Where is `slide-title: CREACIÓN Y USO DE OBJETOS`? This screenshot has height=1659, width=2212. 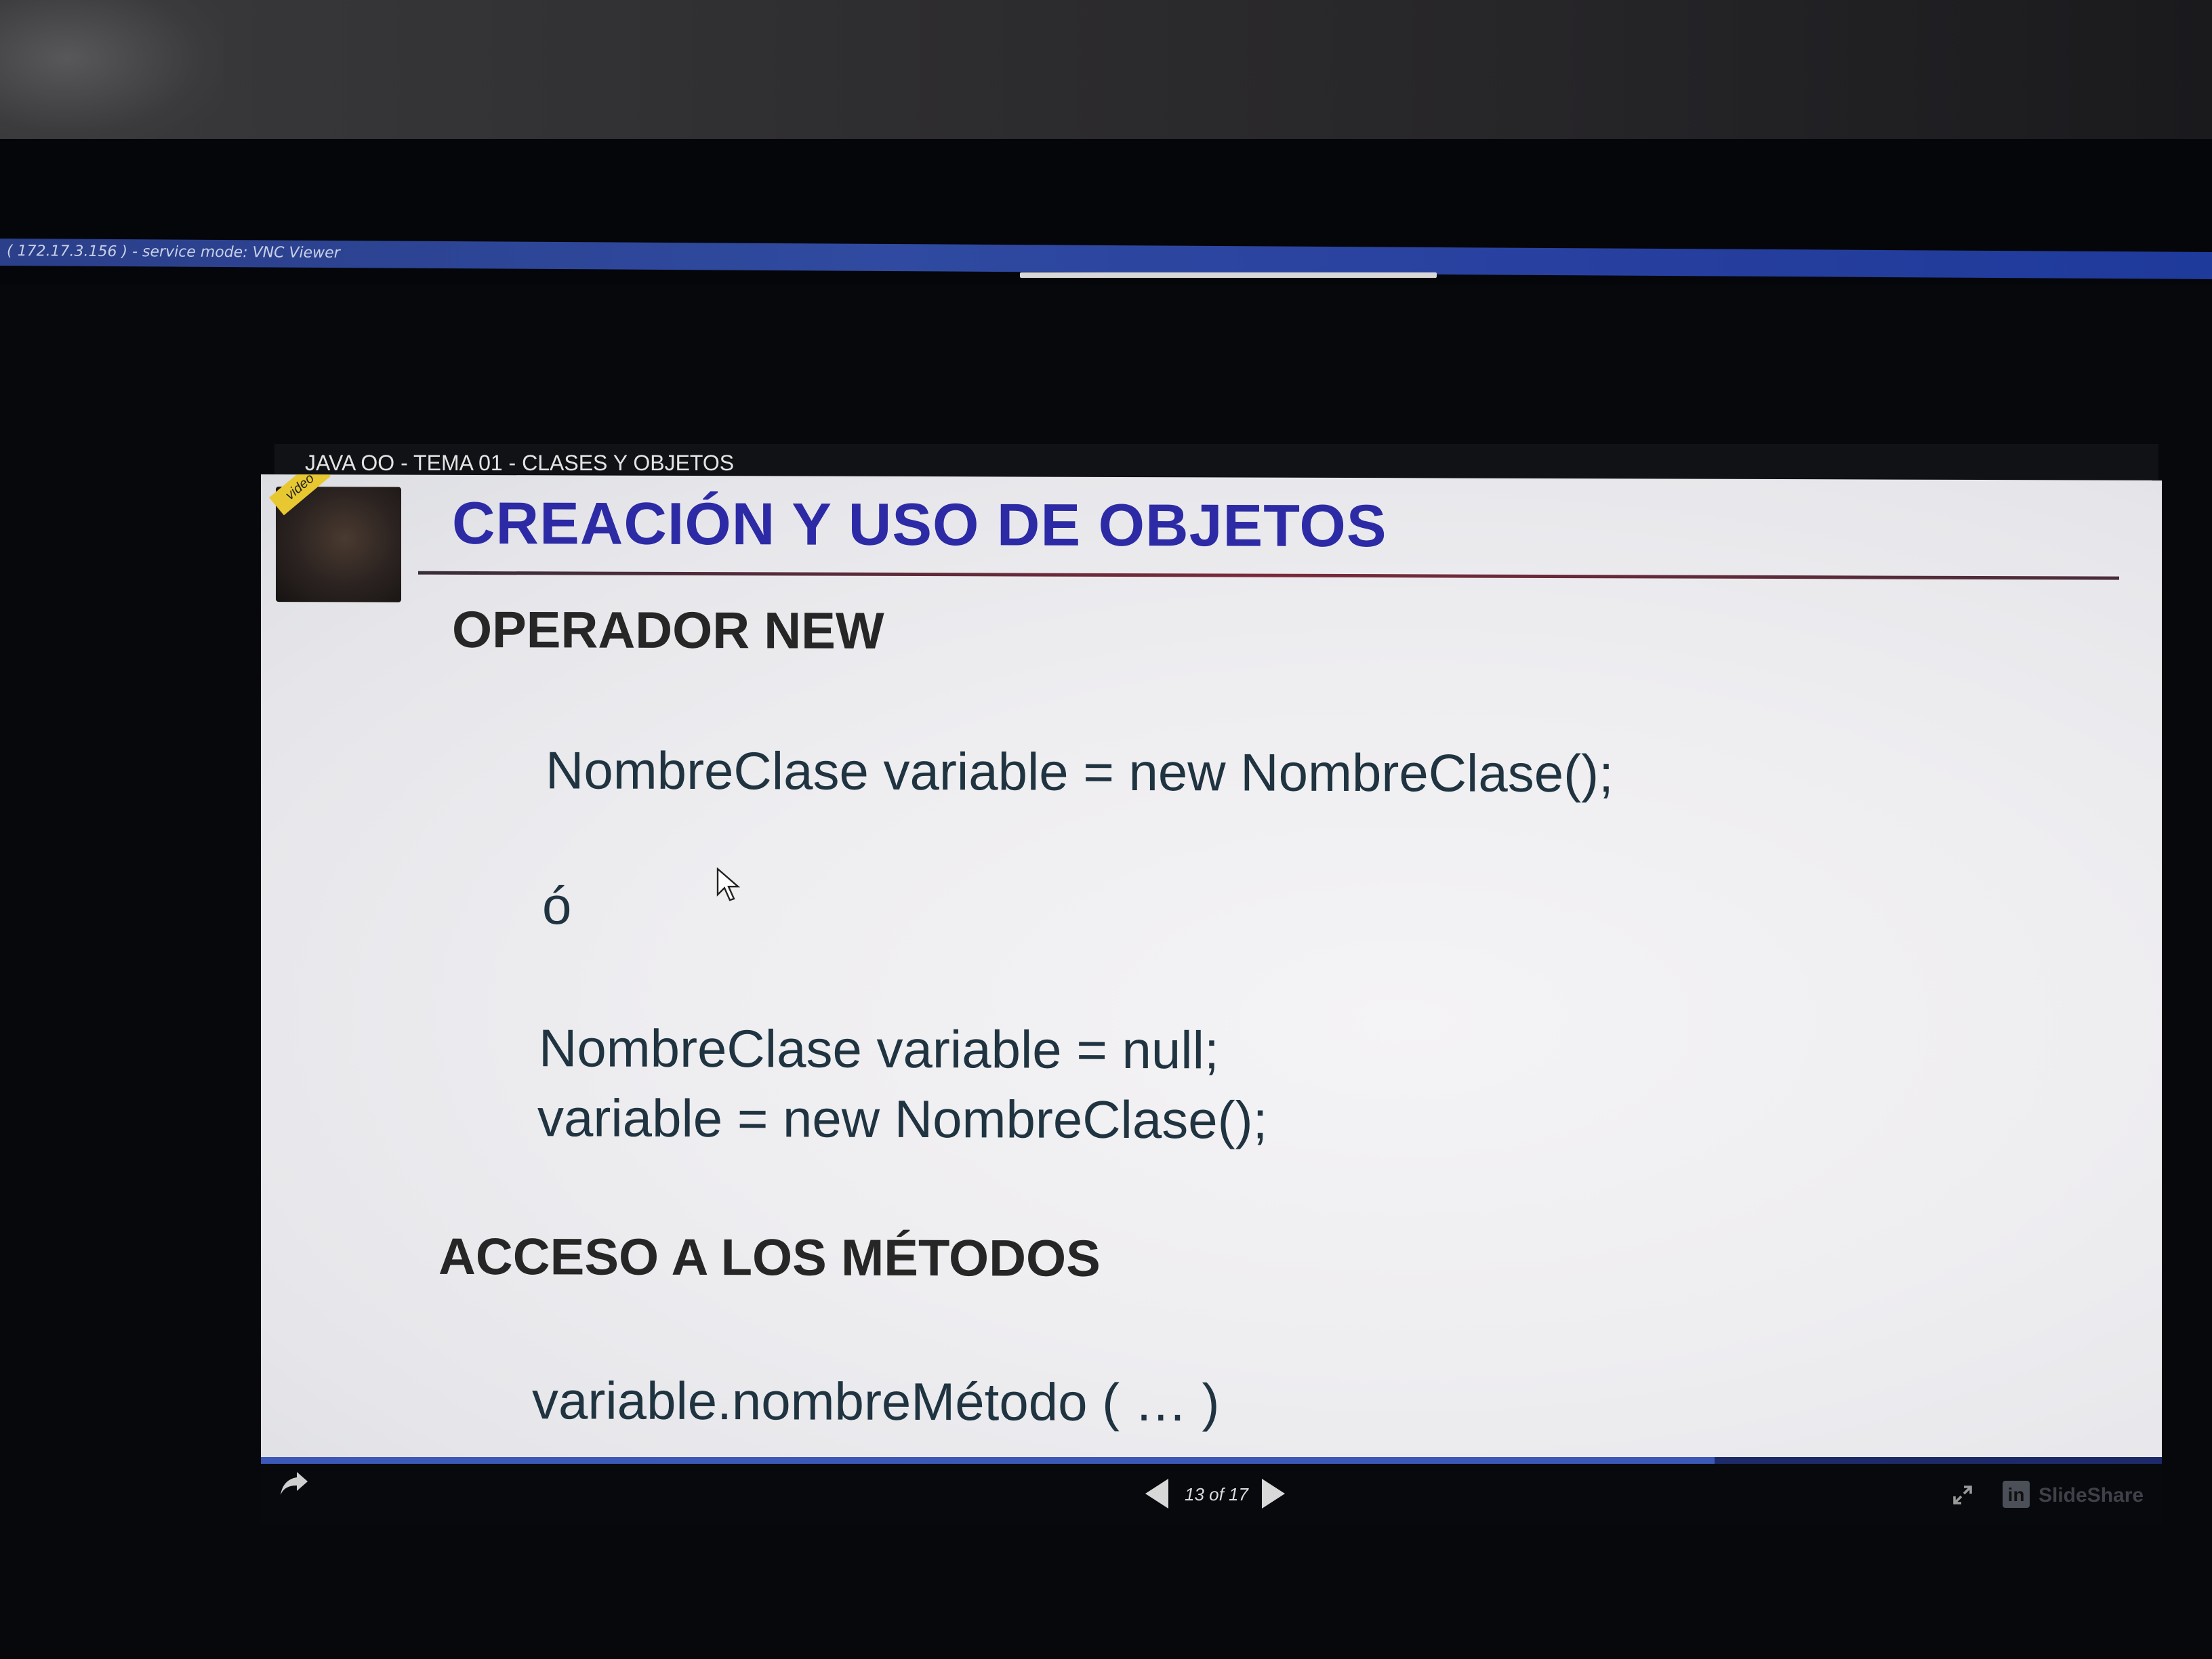 slide-title: CREACIÓN Y USO DE OBJETOS is located at coordinates (919, 524).